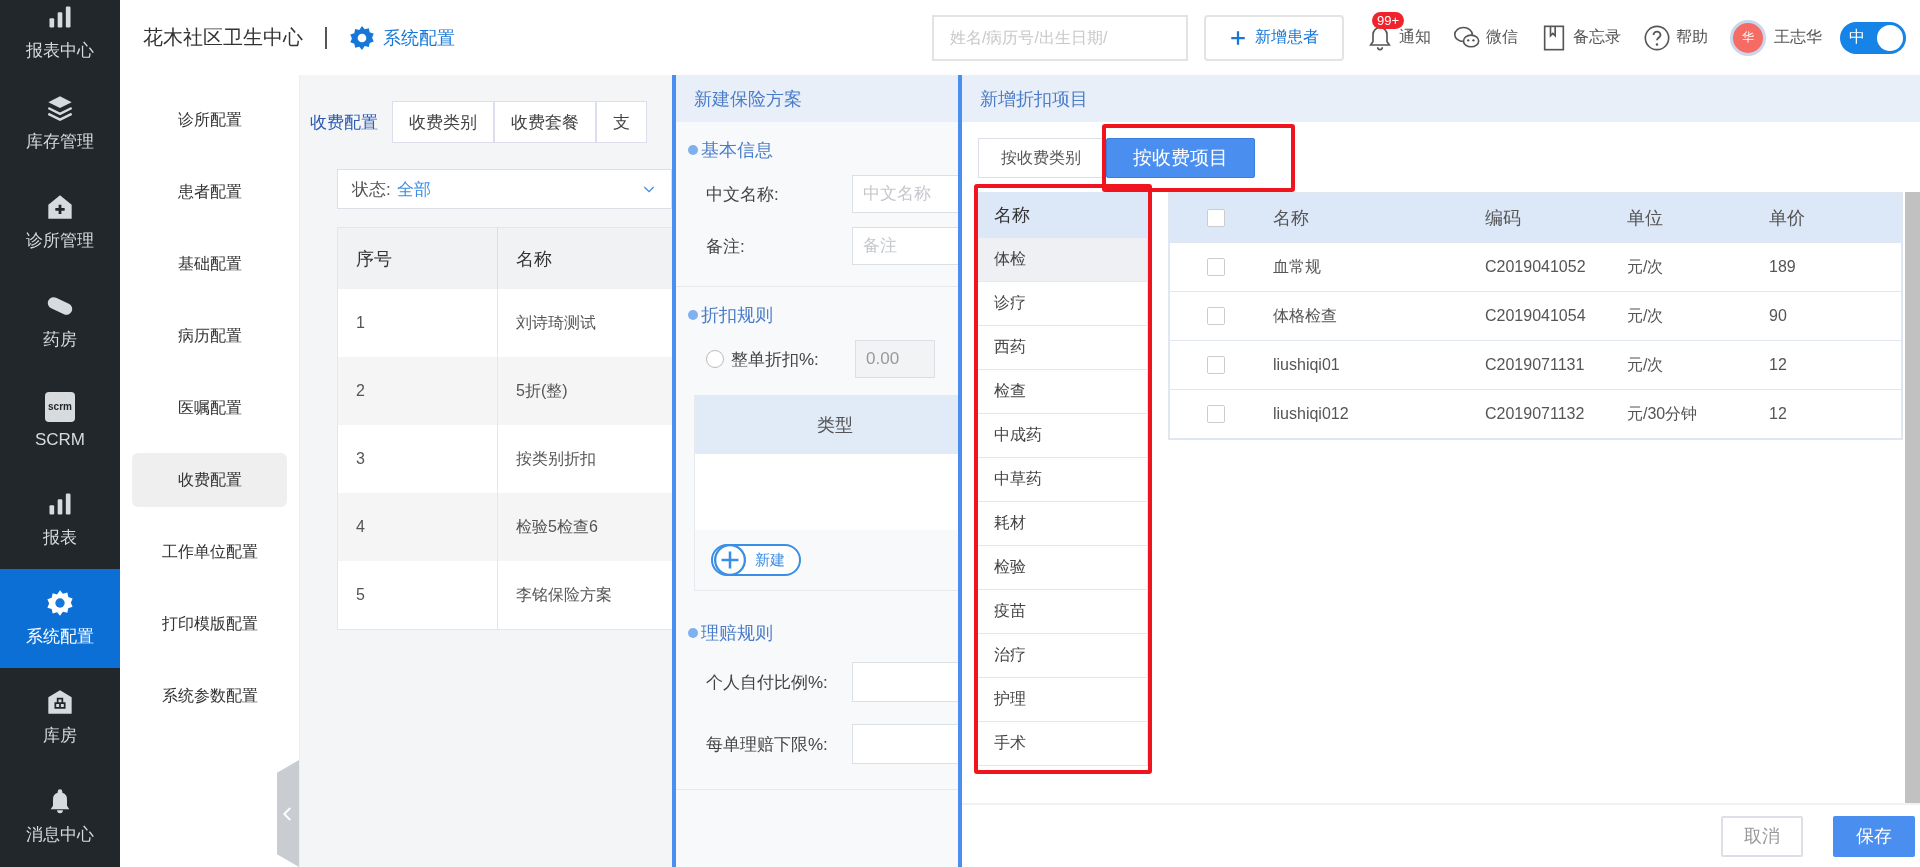 Image resolution: width=1920 pixels, height=867 pixels. What do you see at coordinates (1555, 365) in the screenshot?
I see `table-cell: C2019071131` at bounding box center [1555, 365].